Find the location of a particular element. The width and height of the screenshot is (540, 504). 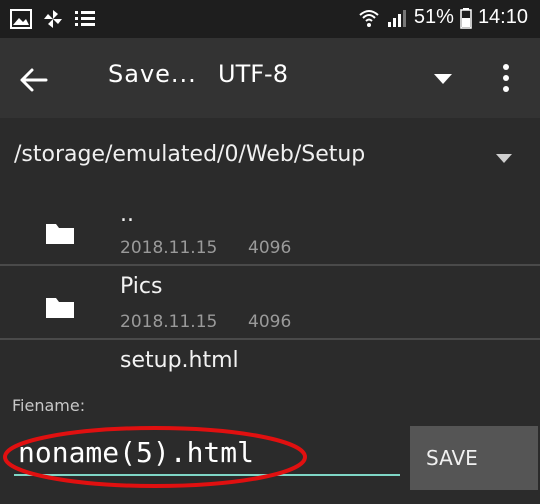

back-arrow-icon is located at coordinates (34, 80).